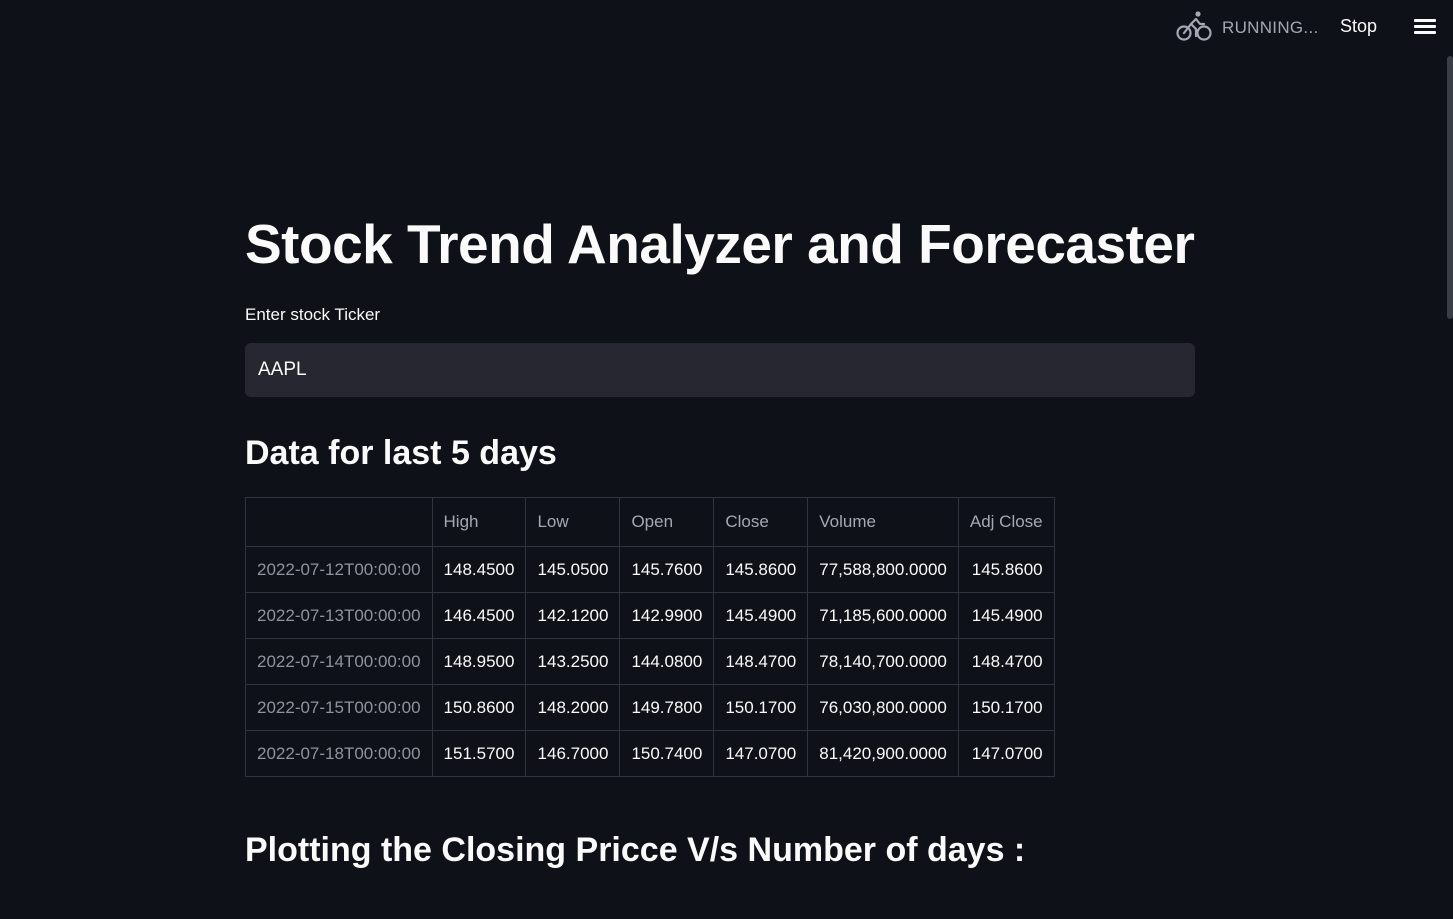 Image resolution: width=1453 pixels, height=919 pixels. Describe the element at coordinates (1450, 187) in the screenshot. I see `scrollbar-thumb` at that location.